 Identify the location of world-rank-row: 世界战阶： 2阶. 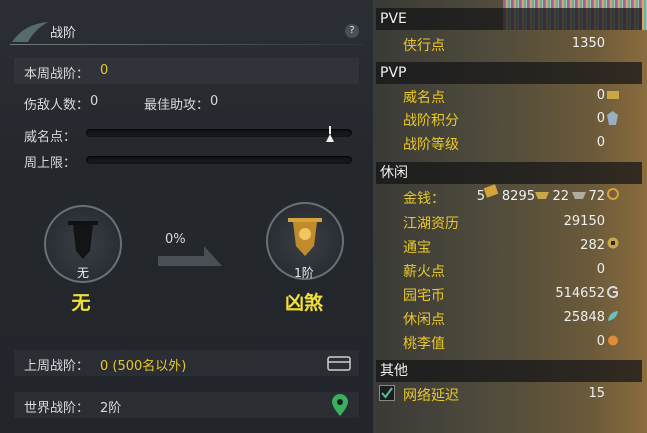
(186, 405).